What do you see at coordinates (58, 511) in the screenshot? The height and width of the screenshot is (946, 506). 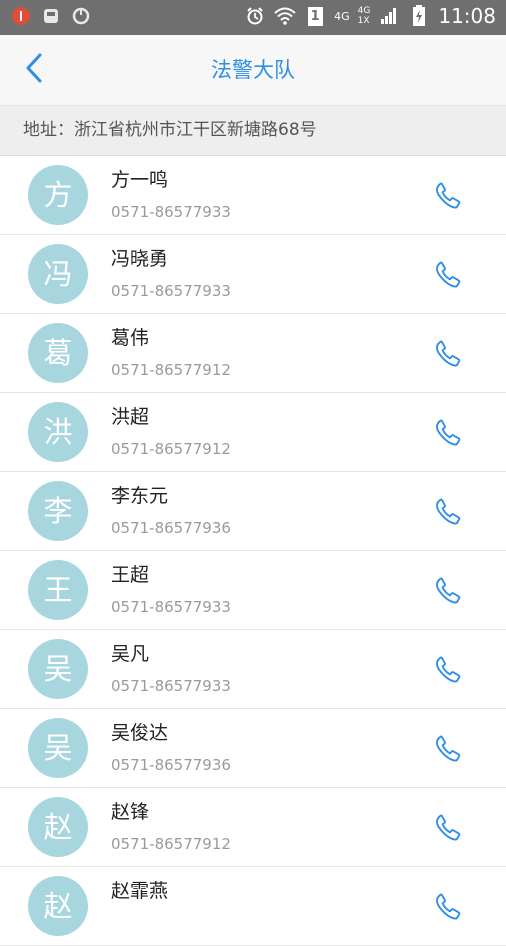 I see `avatar: 李` at bounding box center [58, 511].